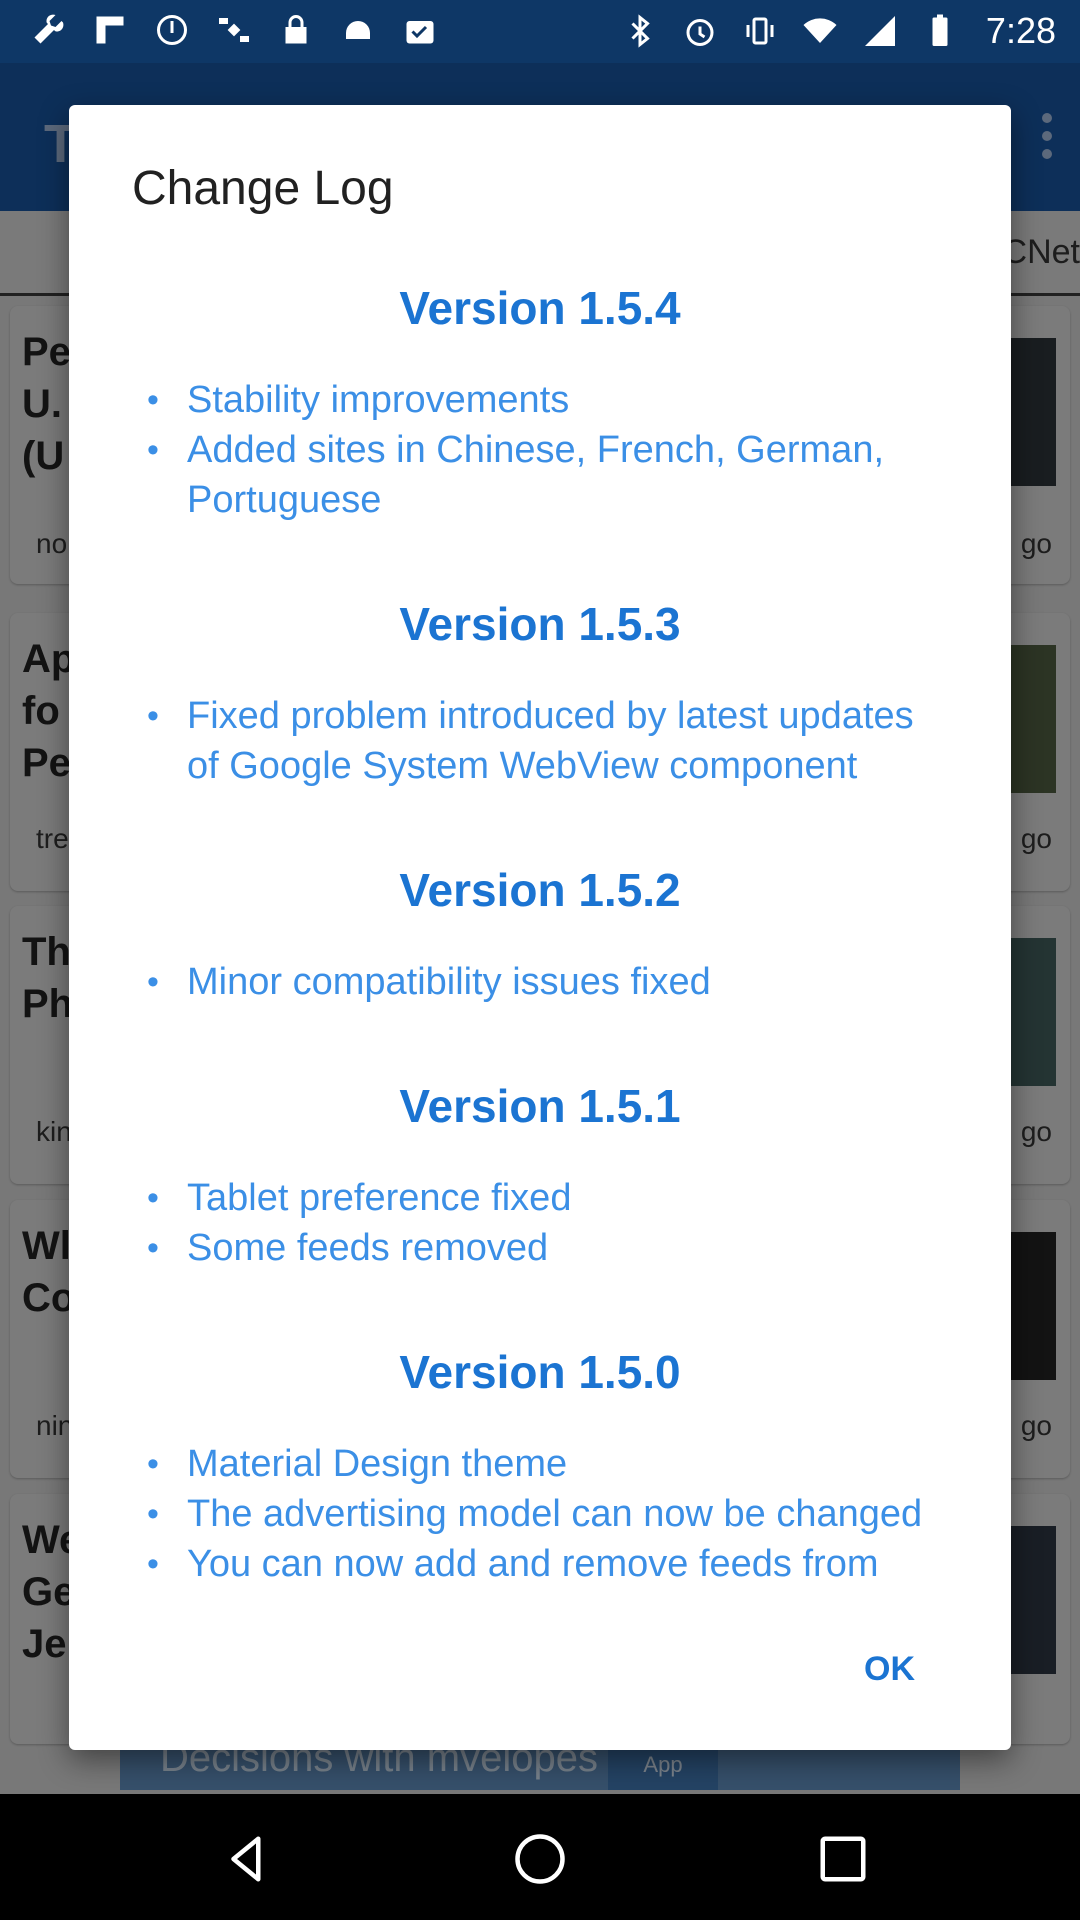 Image resolution: width=1080 pixels, height=1920 pixels. Describe the element at coordinates (940, 31) in the screenshot. I see `battery-icon` at that location.